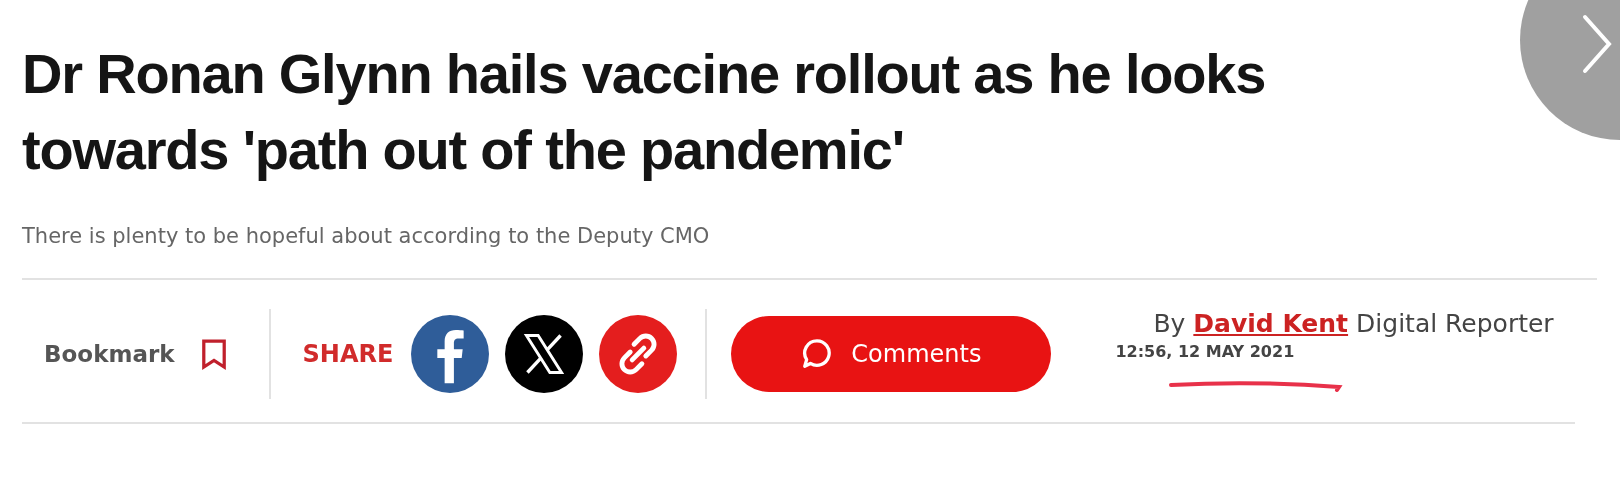 The height and width of the screenshot is (501, 1620). I want to click on timestamp: 12:56, 12 MAY 2021, so click(1205, 351).